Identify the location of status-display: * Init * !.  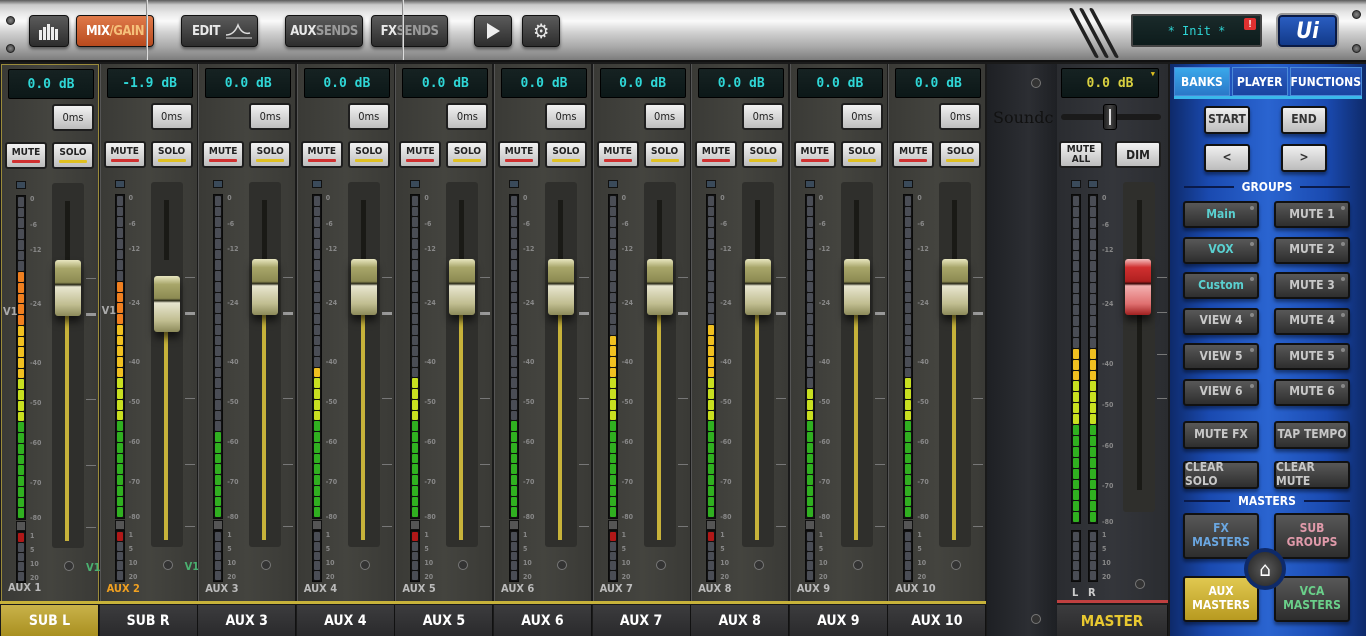
(1196, 30).